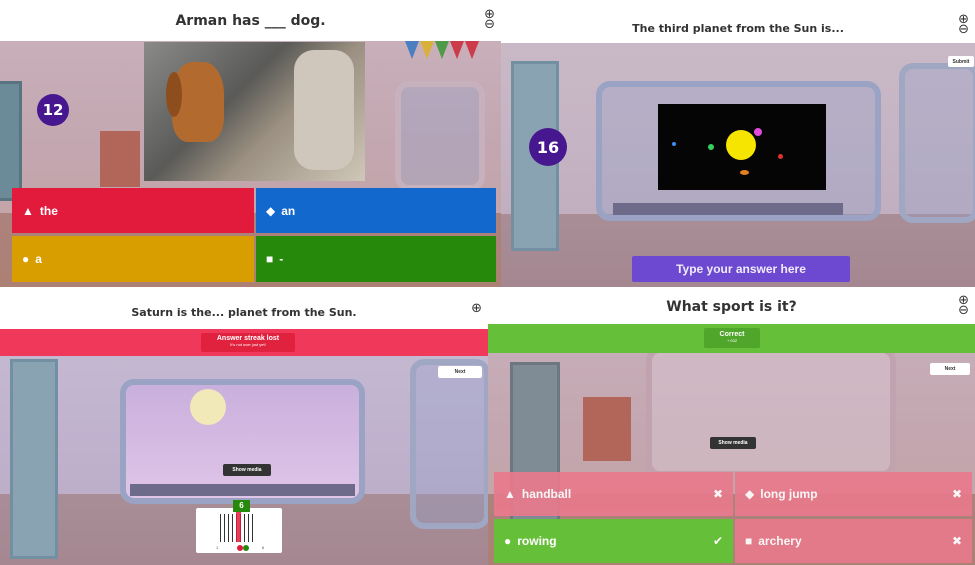 The height and width of the screenshot is (565, 975). I want to click on banner-subtitle: It's not over just yet!, so click(248, 344).